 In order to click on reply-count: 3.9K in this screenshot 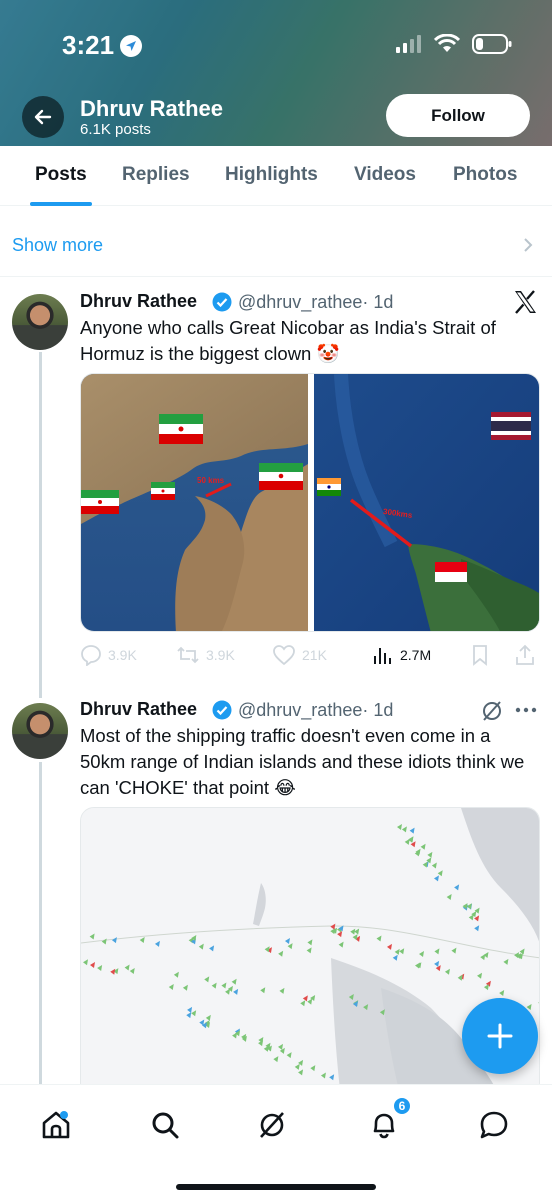, I will do `click(122, 655)`.